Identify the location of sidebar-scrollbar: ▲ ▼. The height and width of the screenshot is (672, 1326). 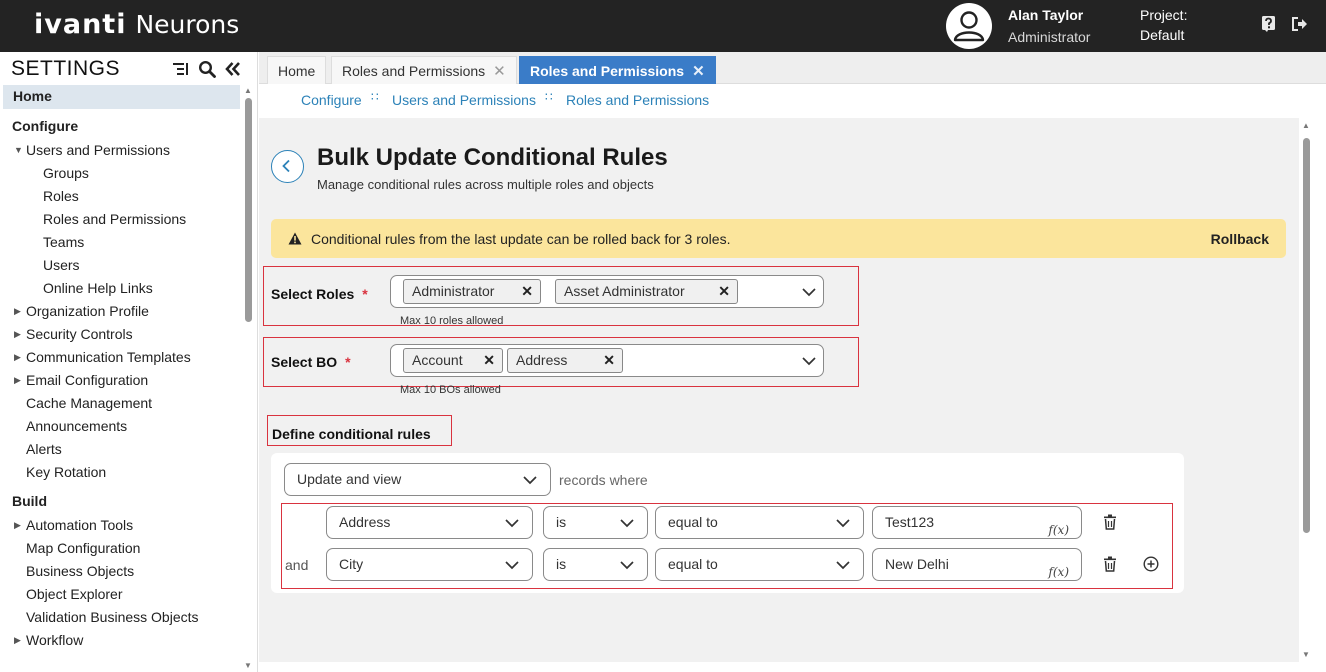
(248, 378).